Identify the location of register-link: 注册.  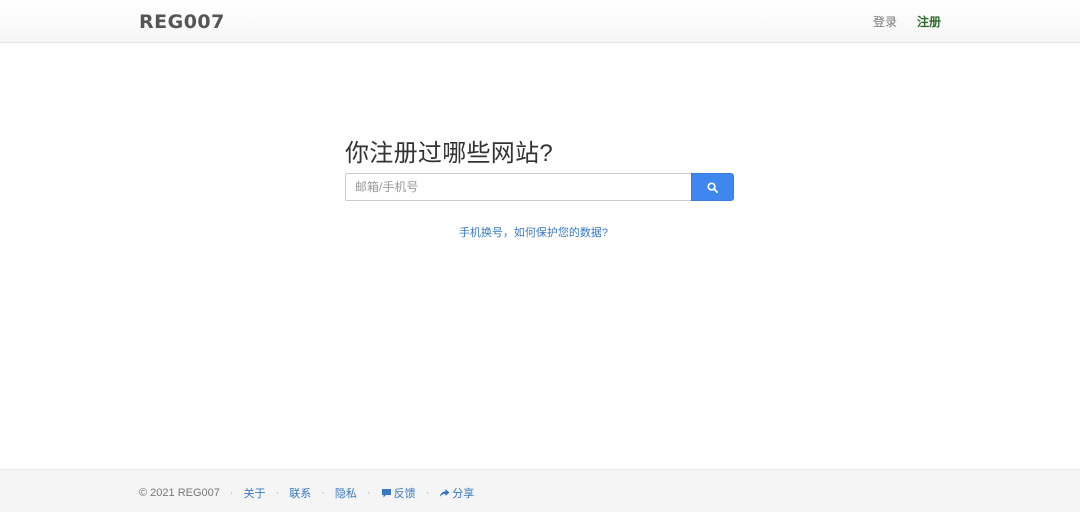
(929, 22).